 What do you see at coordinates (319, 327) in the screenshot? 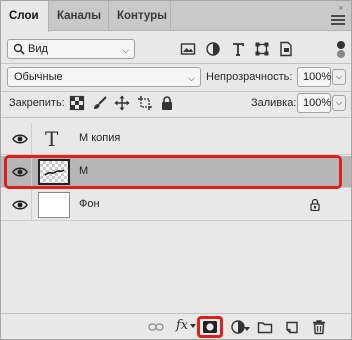
I see `delete-icon` at bounding box center [319, 327].